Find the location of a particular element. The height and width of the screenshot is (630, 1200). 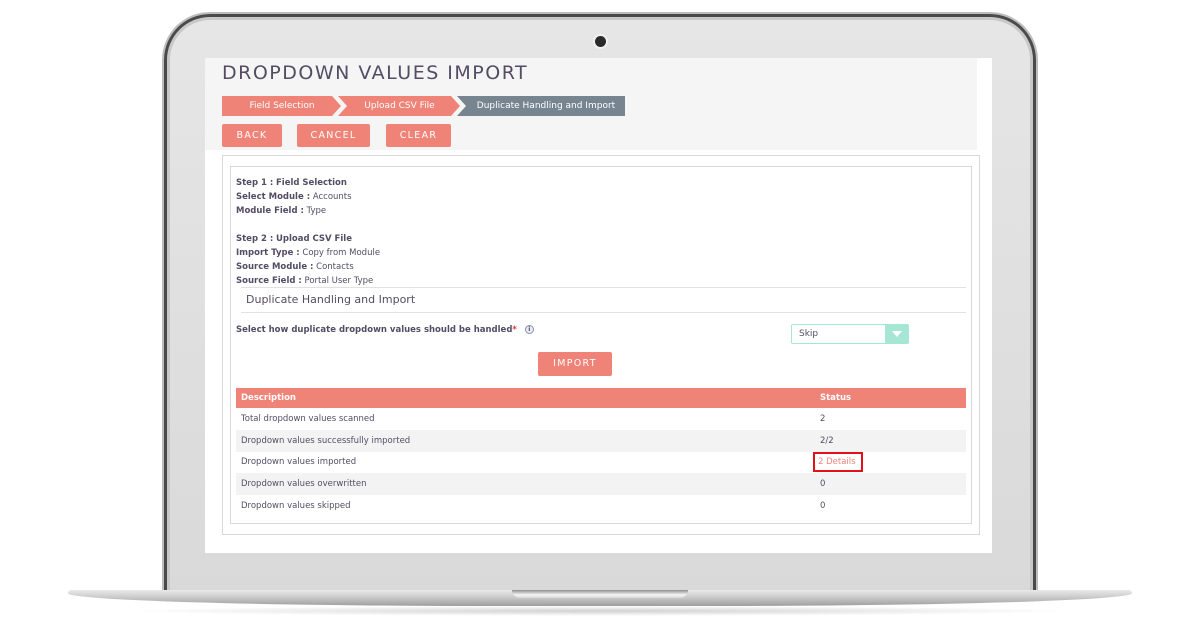

laptop-notch is located at coordinates (600, 594).